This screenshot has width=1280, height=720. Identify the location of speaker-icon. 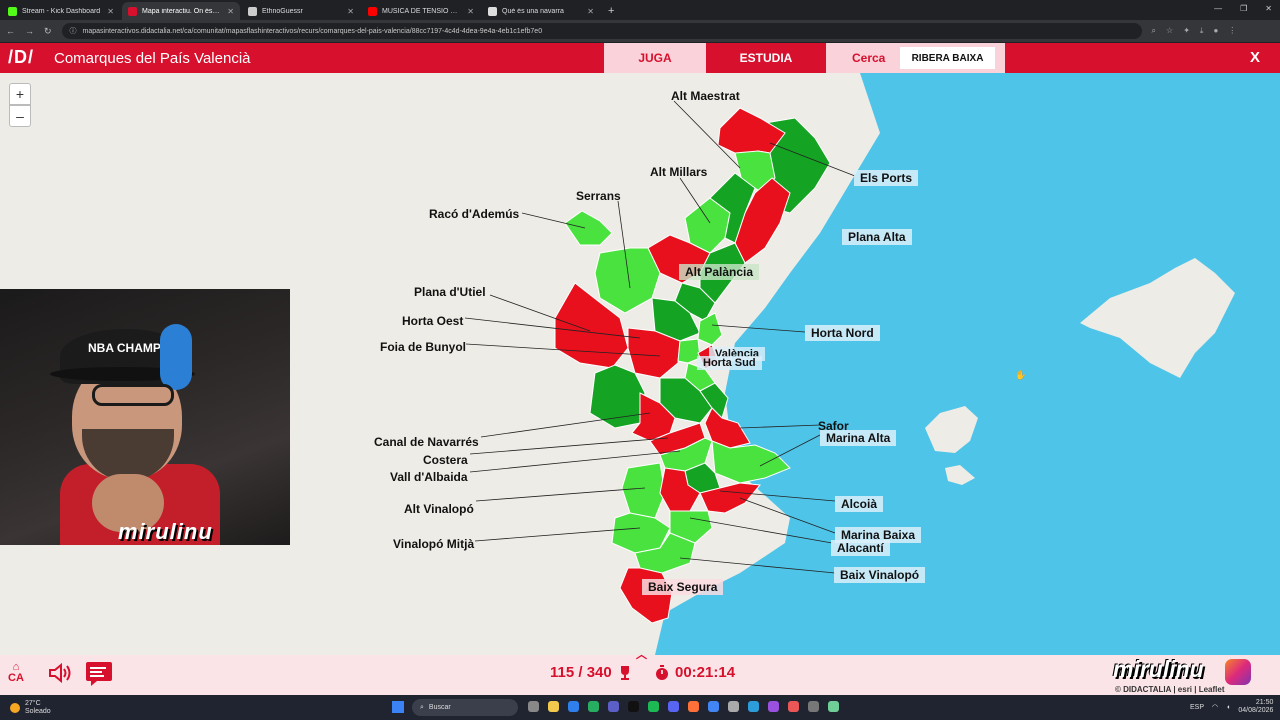
(59, 673).